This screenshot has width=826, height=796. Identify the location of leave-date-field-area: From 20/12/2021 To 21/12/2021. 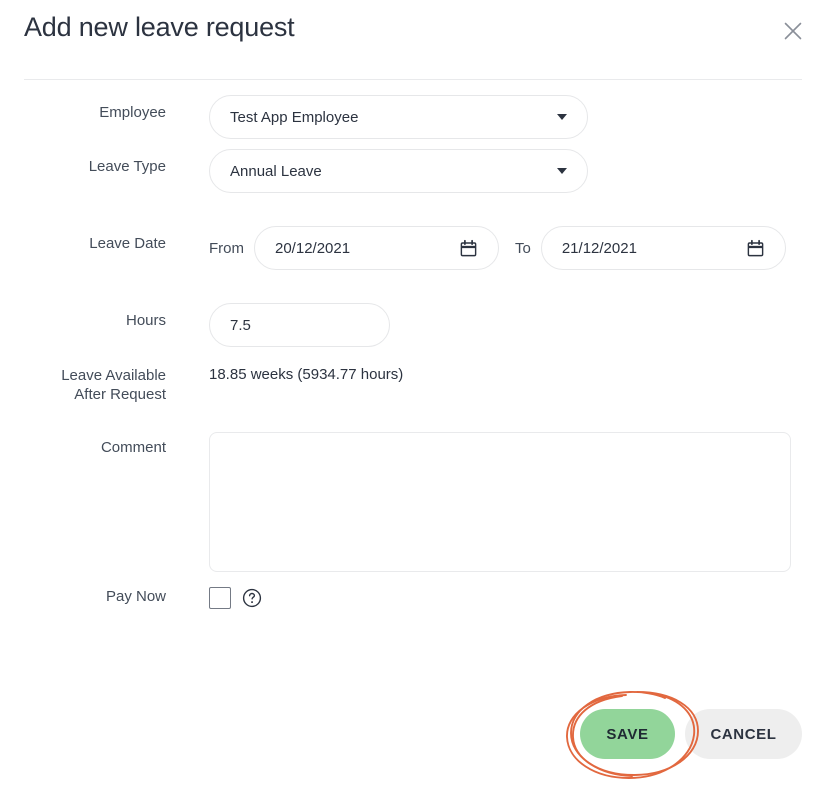
(496, 248).